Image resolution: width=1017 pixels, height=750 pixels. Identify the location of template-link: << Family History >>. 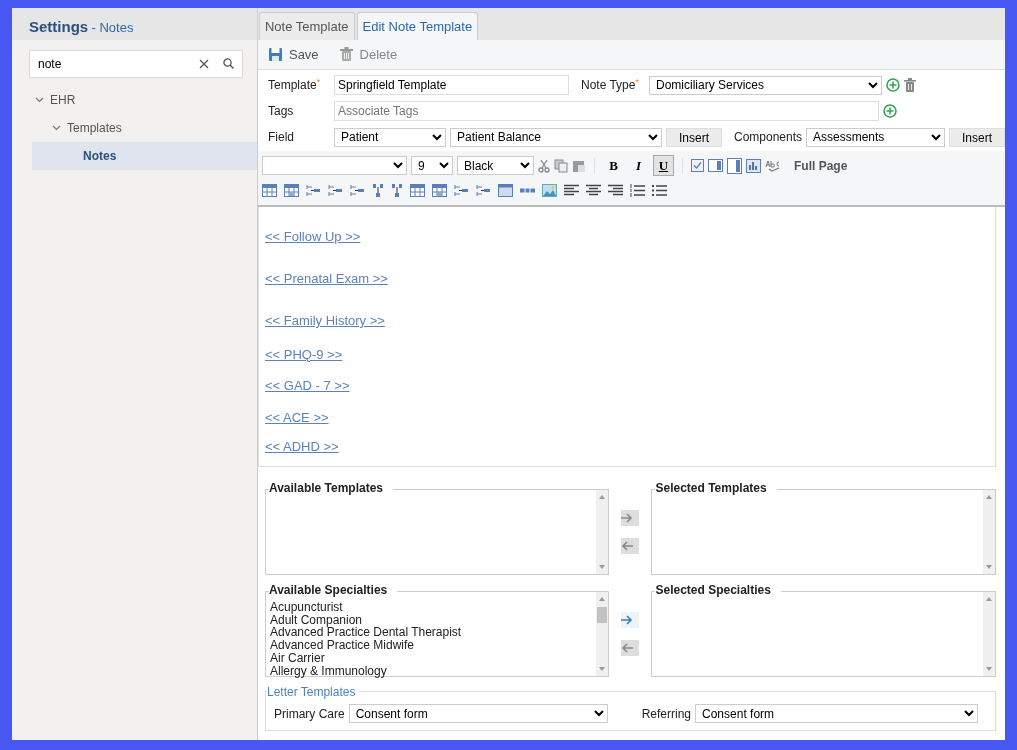
(324, 321).